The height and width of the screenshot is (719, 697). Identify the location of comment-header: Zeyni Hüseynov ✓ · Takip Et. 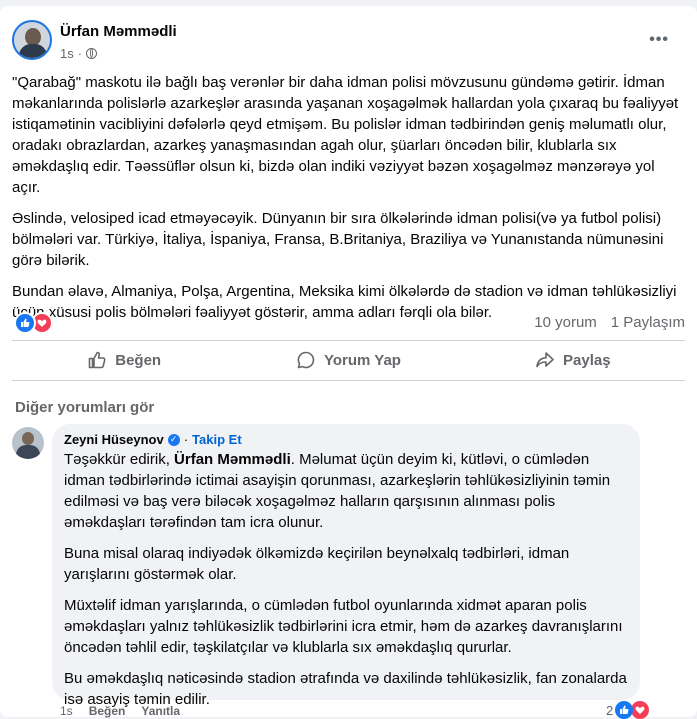
(346, 439).